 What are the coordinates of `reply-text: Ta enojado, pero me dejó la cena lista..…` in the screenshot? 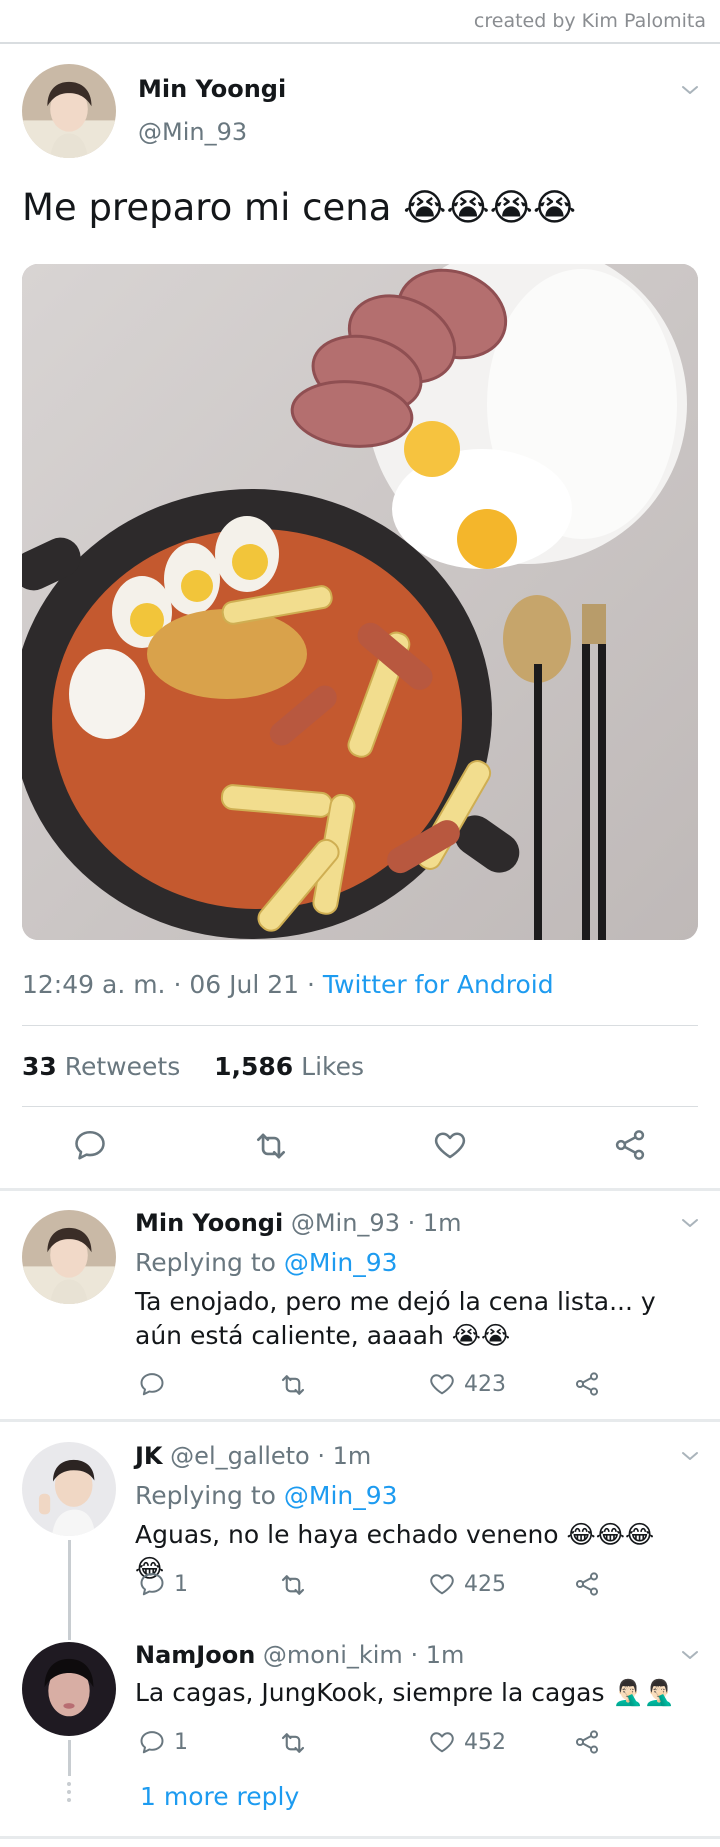 It's located at (395, 1318).